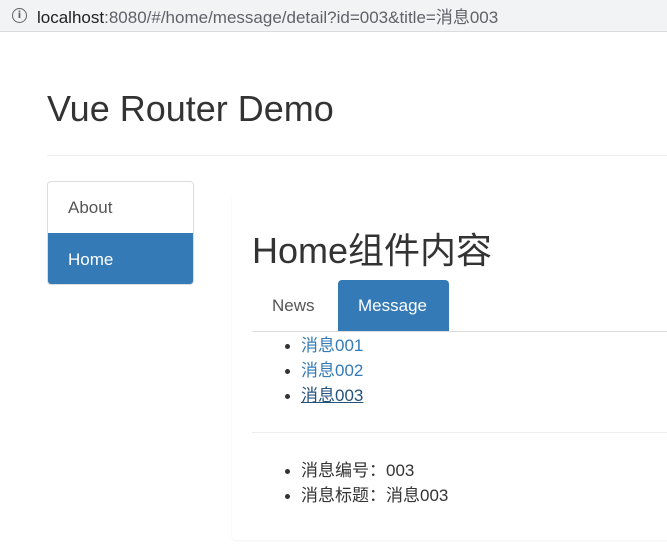 The image size is (667, 552). Describe the element at coordinates (120, 207) in the screenshot. I see `nav-item-about: About` at that location.